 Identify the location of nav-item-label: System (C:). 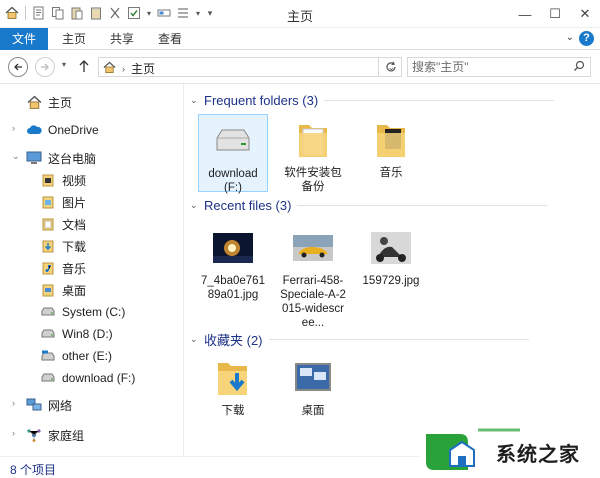
(94, 312).